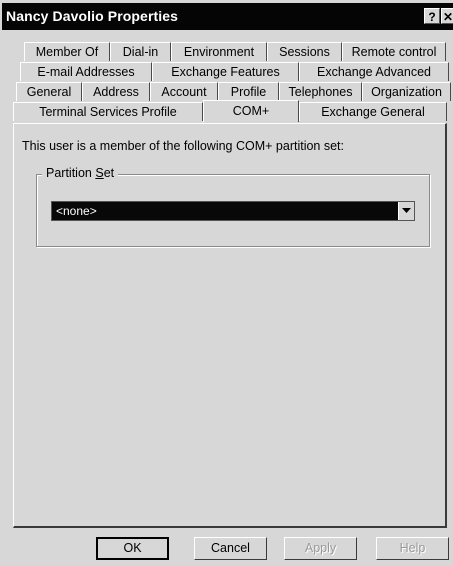 The height and width of the screenshot is (566, 453). Describe the element at coordinates (374, 71) in the screenshot. I see `tab-exchange-advanced: Exchange Advanced` at that location.